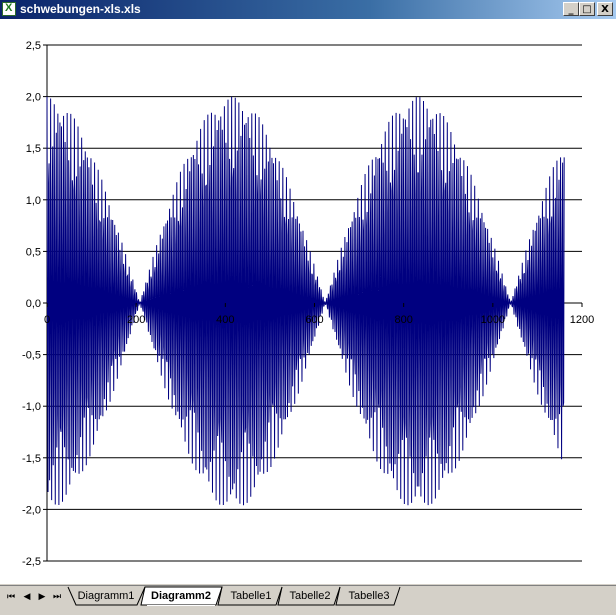 Image resolution: width=616 pixels, height=615 pixels. What do you see at coordinates (106, 596) in the screenshot?
I see `tab-diagramm1: Diagramm1` at bounding box center [106, 596].